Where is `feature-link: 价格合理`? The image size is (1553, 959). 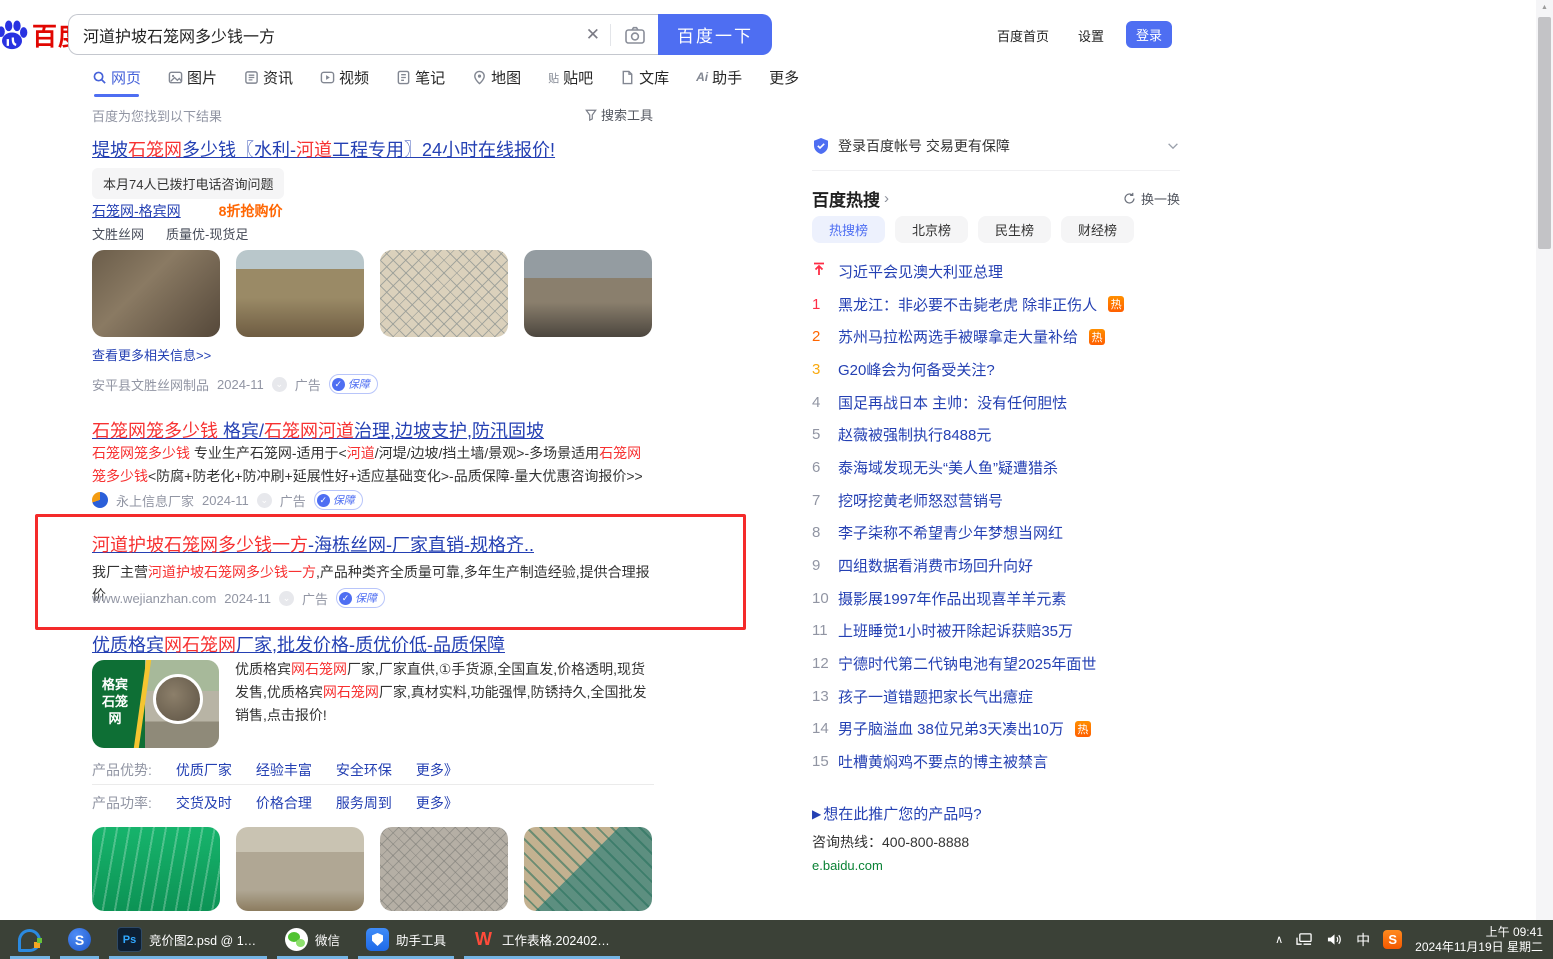
feature-link: 价格合理 is located at coordinates (284, 803).